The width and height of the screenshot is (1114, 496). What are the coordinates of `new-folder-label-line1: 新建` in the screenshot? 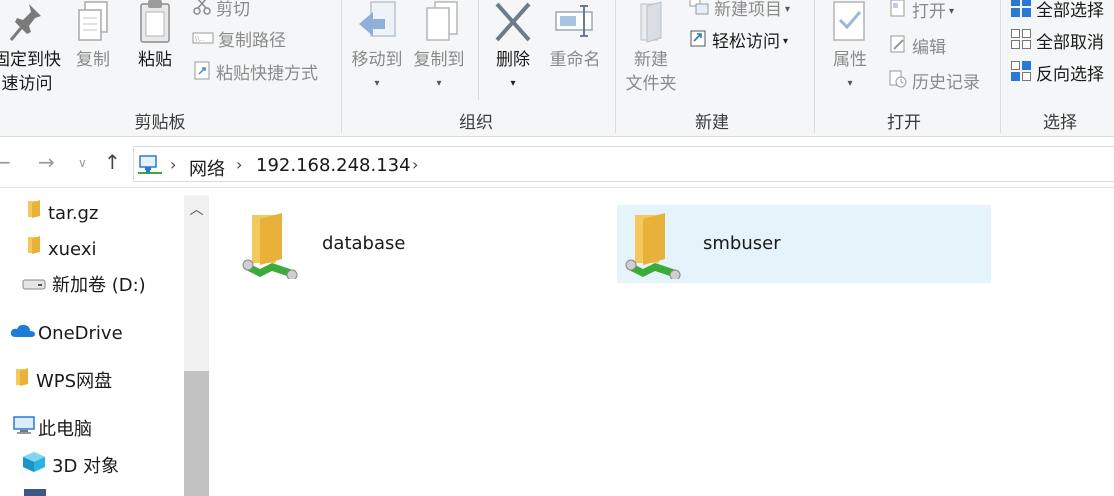 It's located at (651, 60).